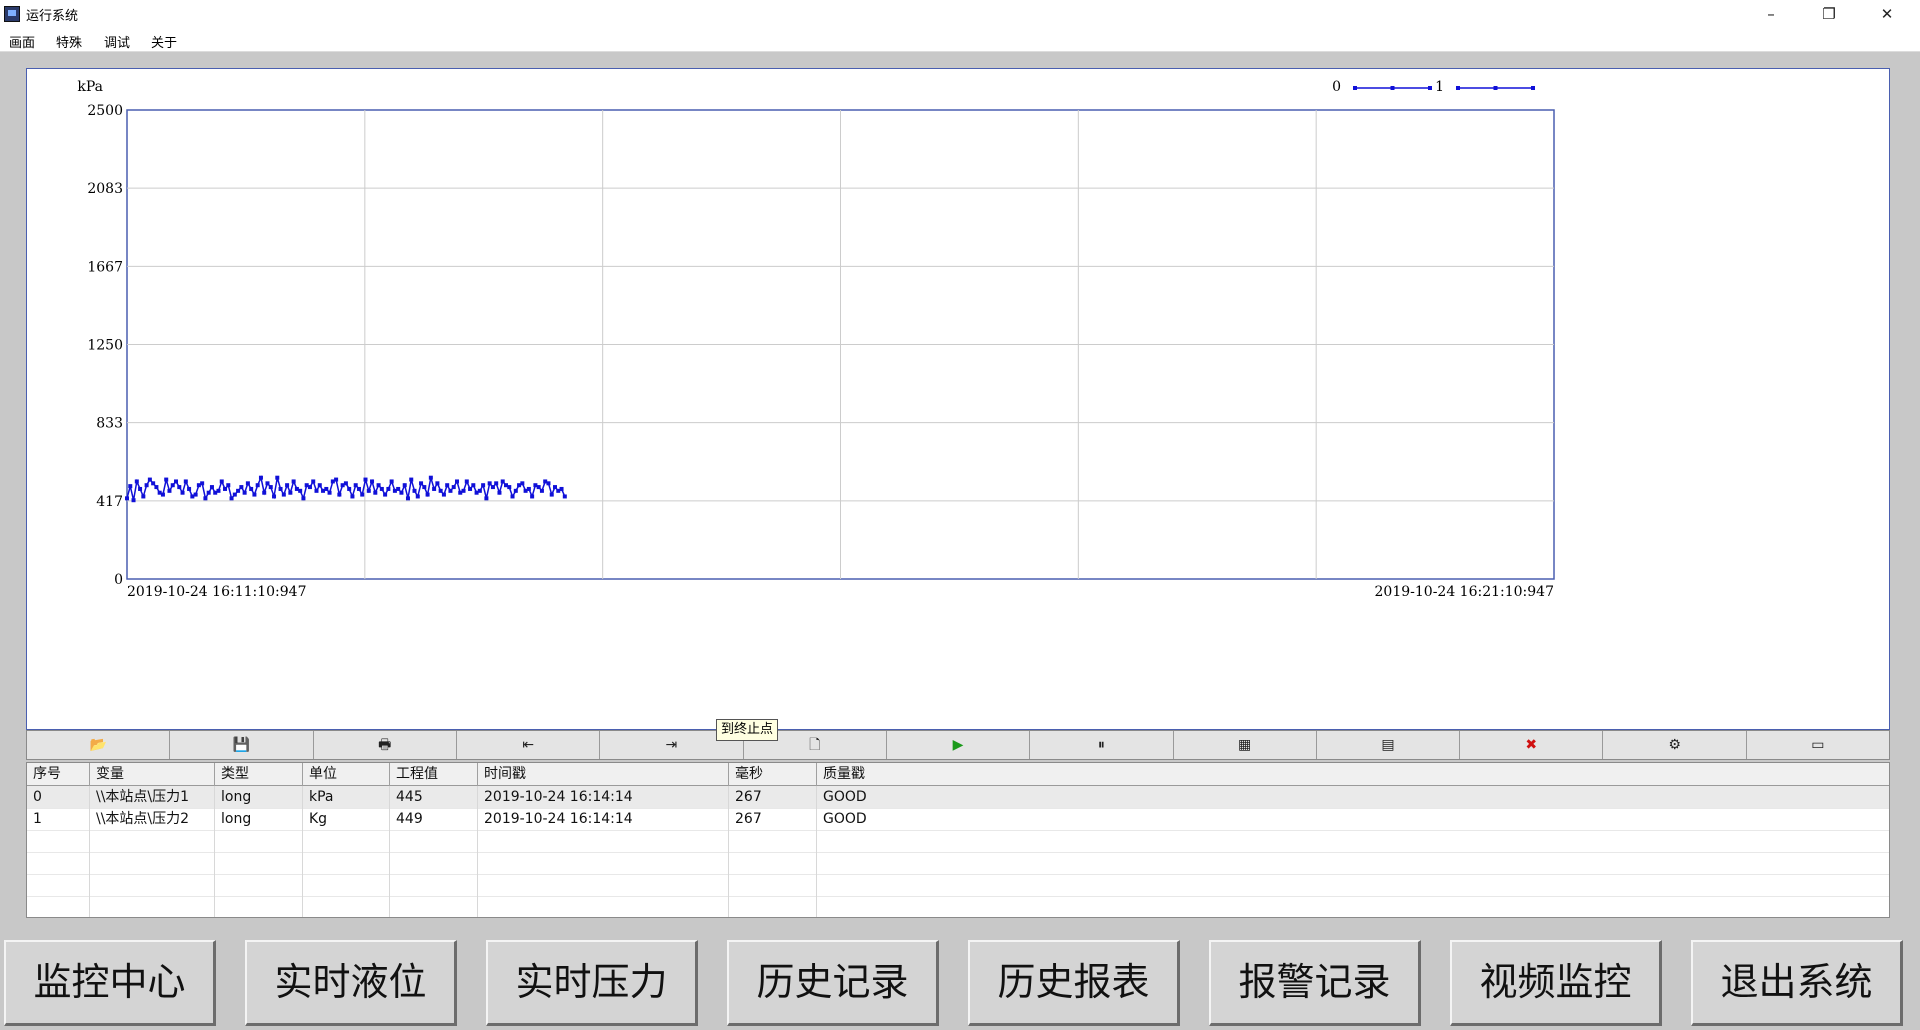 This screenshot has height=1030, width=1920. I want to click on window-button: ▭, so click(1818, 745).